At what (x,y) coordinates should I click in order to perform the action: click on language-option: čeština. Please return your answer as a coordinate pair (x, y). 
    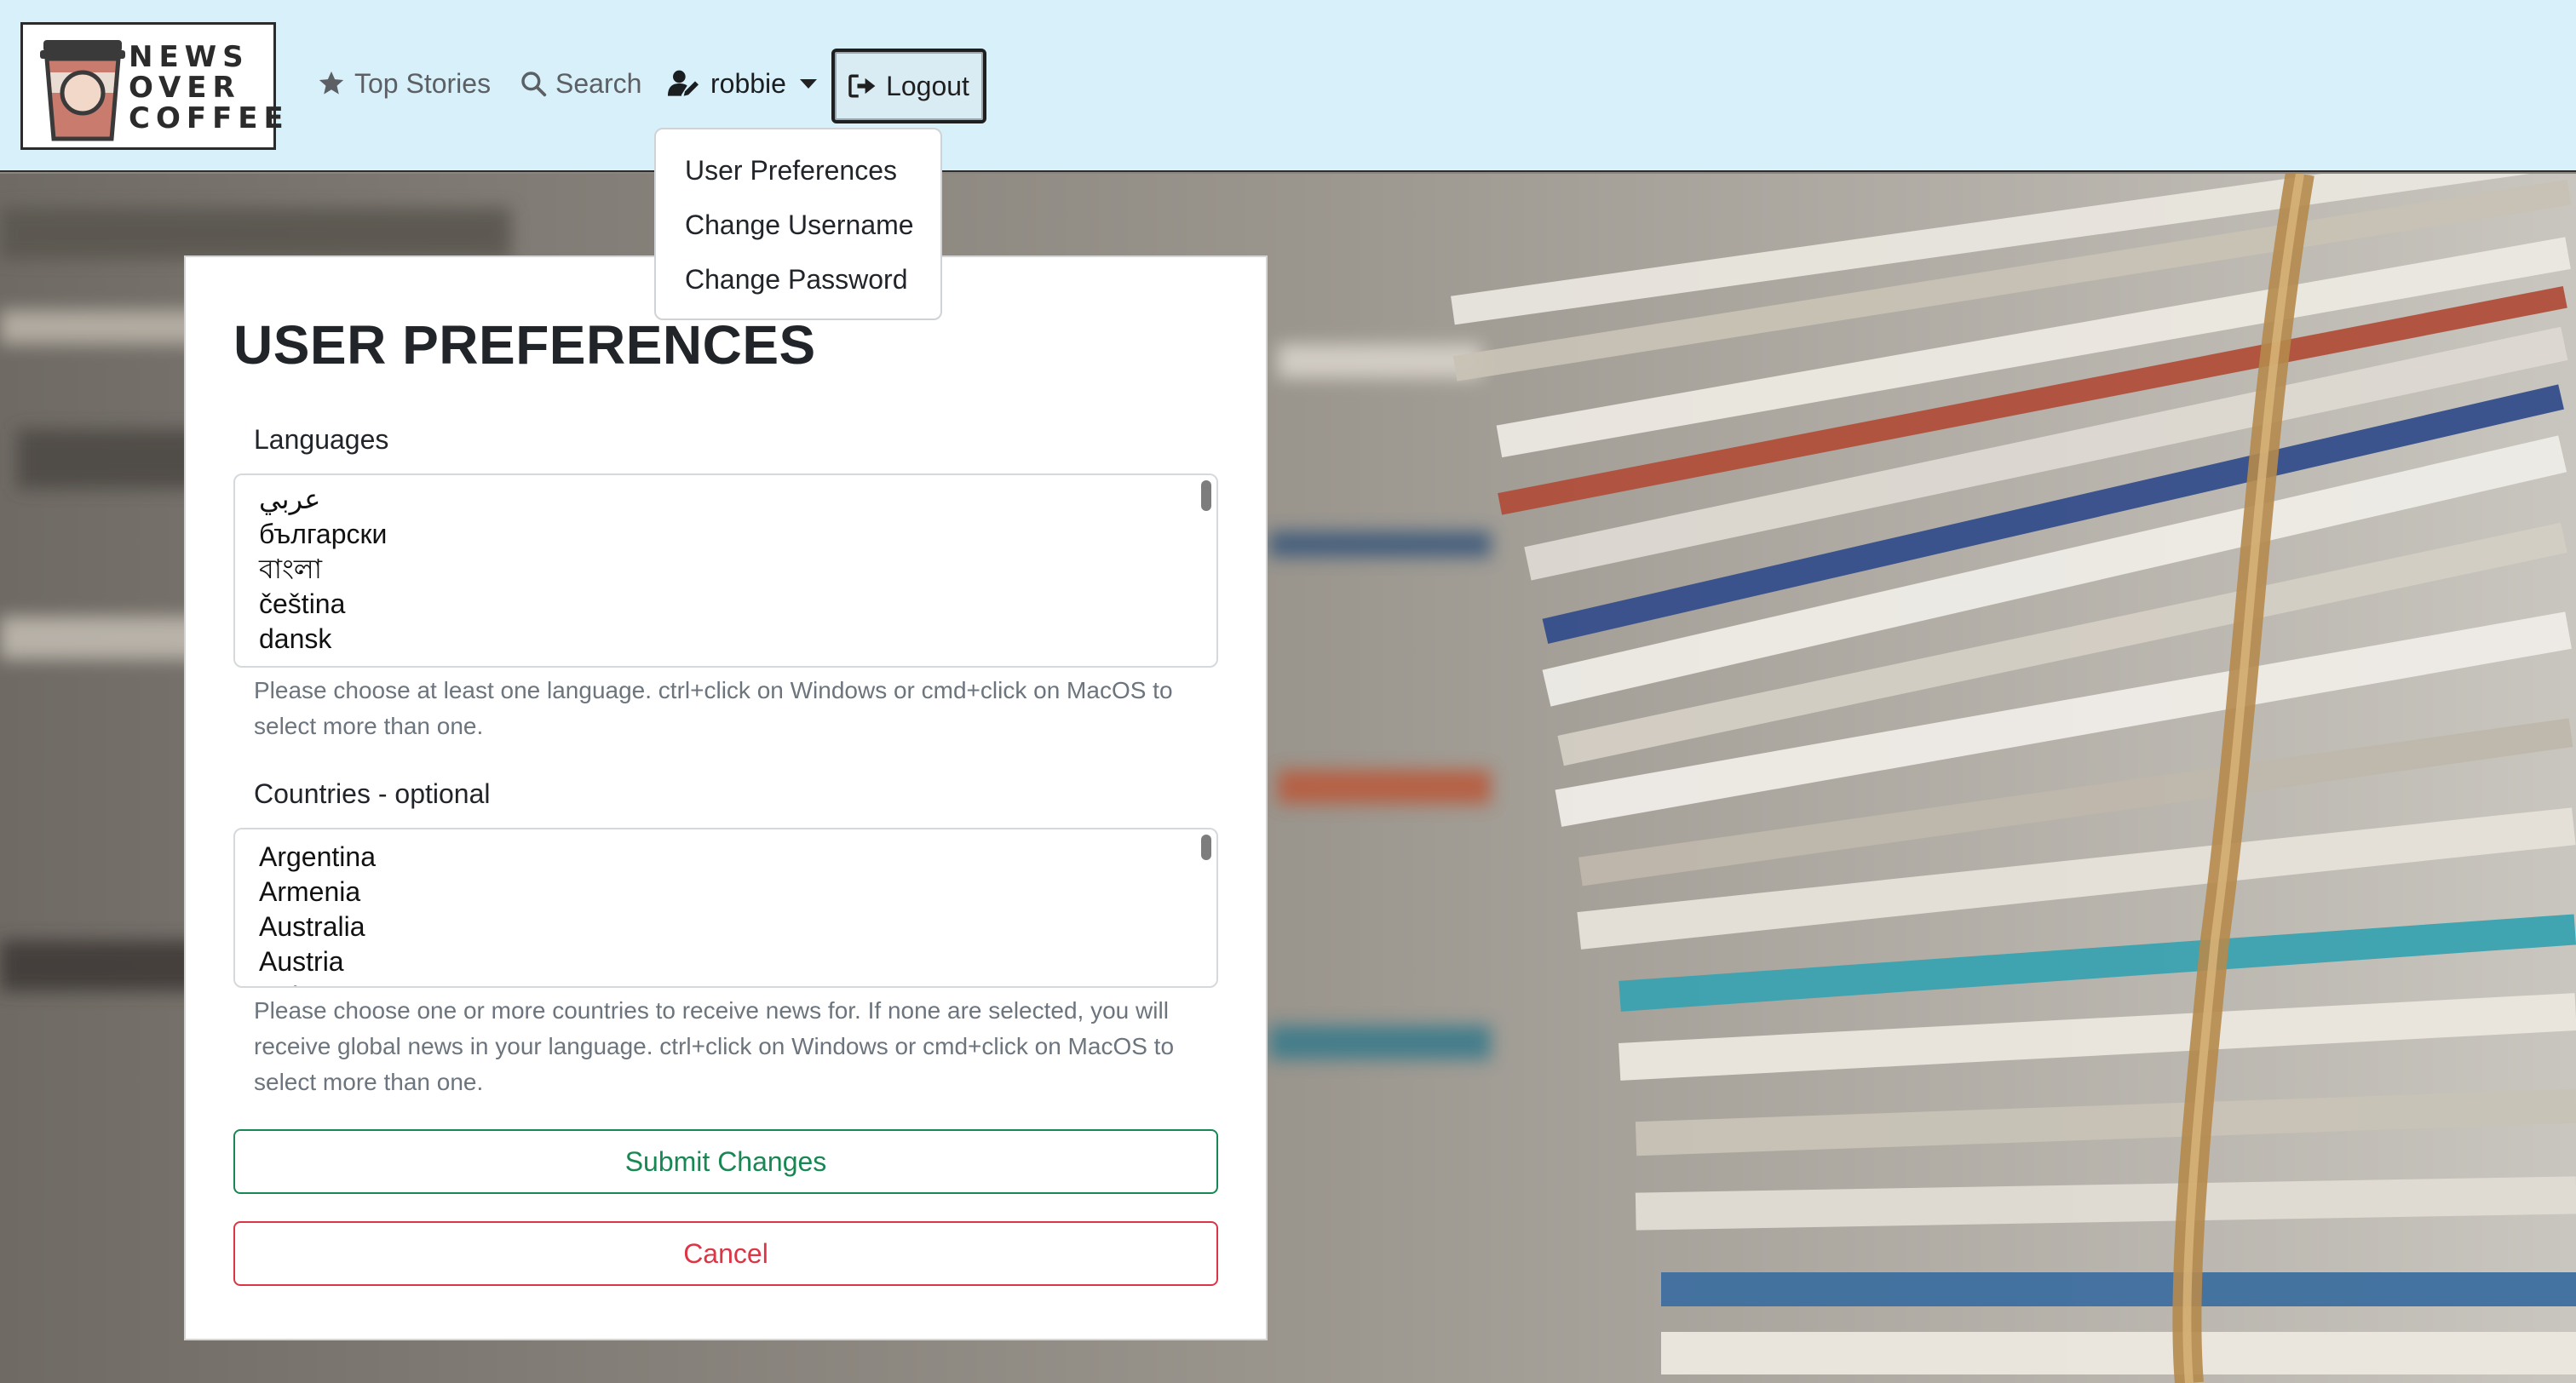
    Looking at the image, I should click on (726, 604).